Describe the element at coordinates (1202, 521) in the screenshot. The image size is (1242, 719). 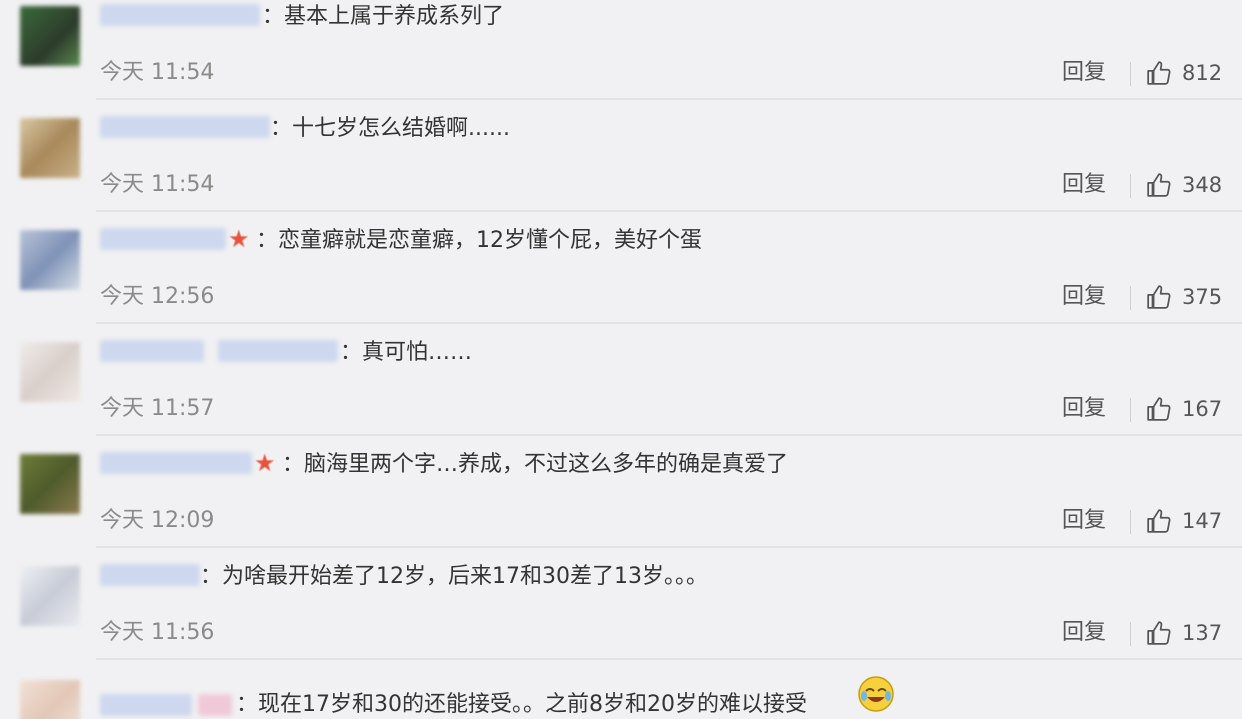
I see `like-count: 147` at that location.